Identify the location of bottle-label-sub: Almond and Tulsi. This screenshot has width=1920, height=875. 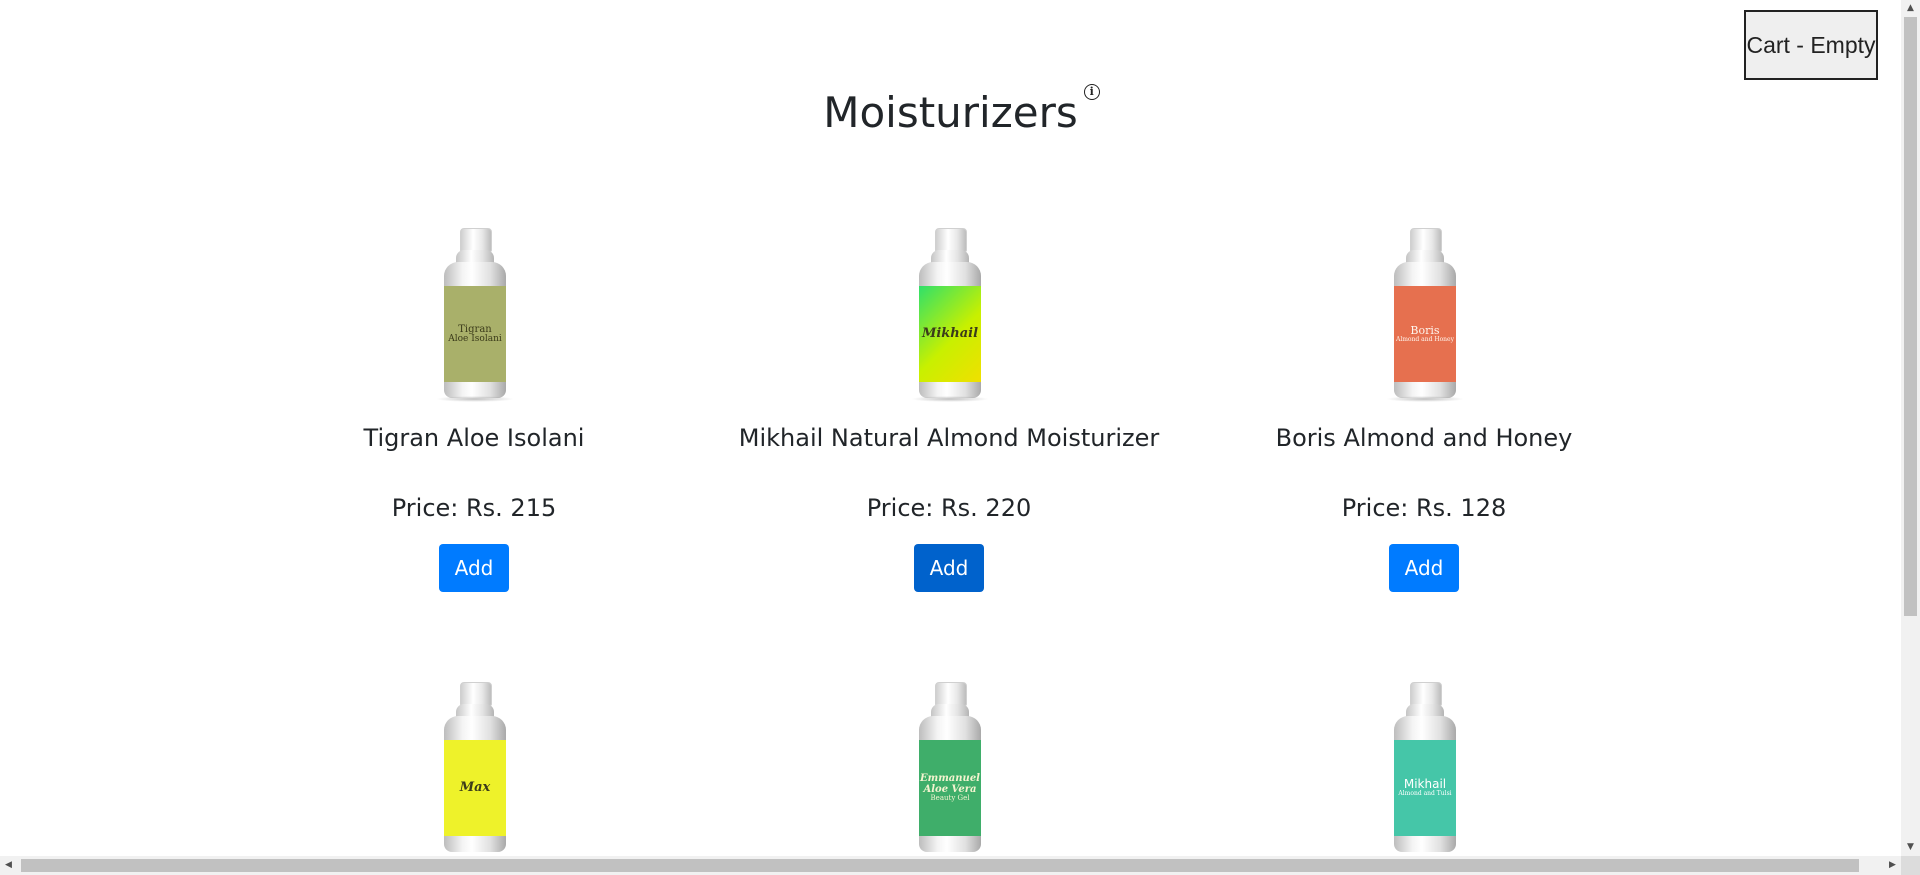
(1425, 794).